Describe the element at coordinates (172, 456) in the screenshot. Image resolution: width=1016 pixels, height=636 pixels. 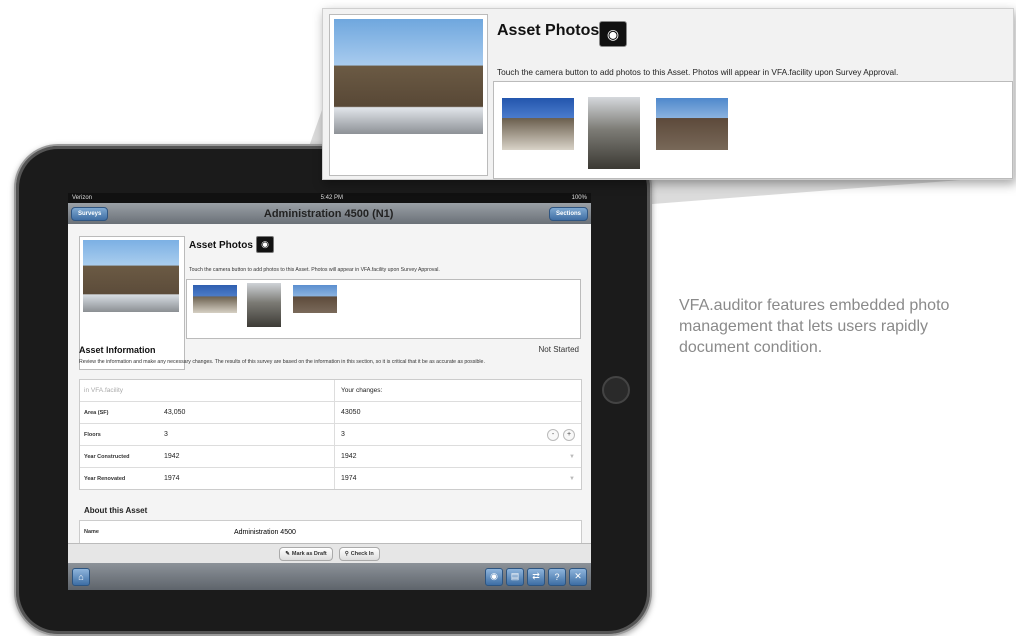
I see `facility-value: 1942` at that location.